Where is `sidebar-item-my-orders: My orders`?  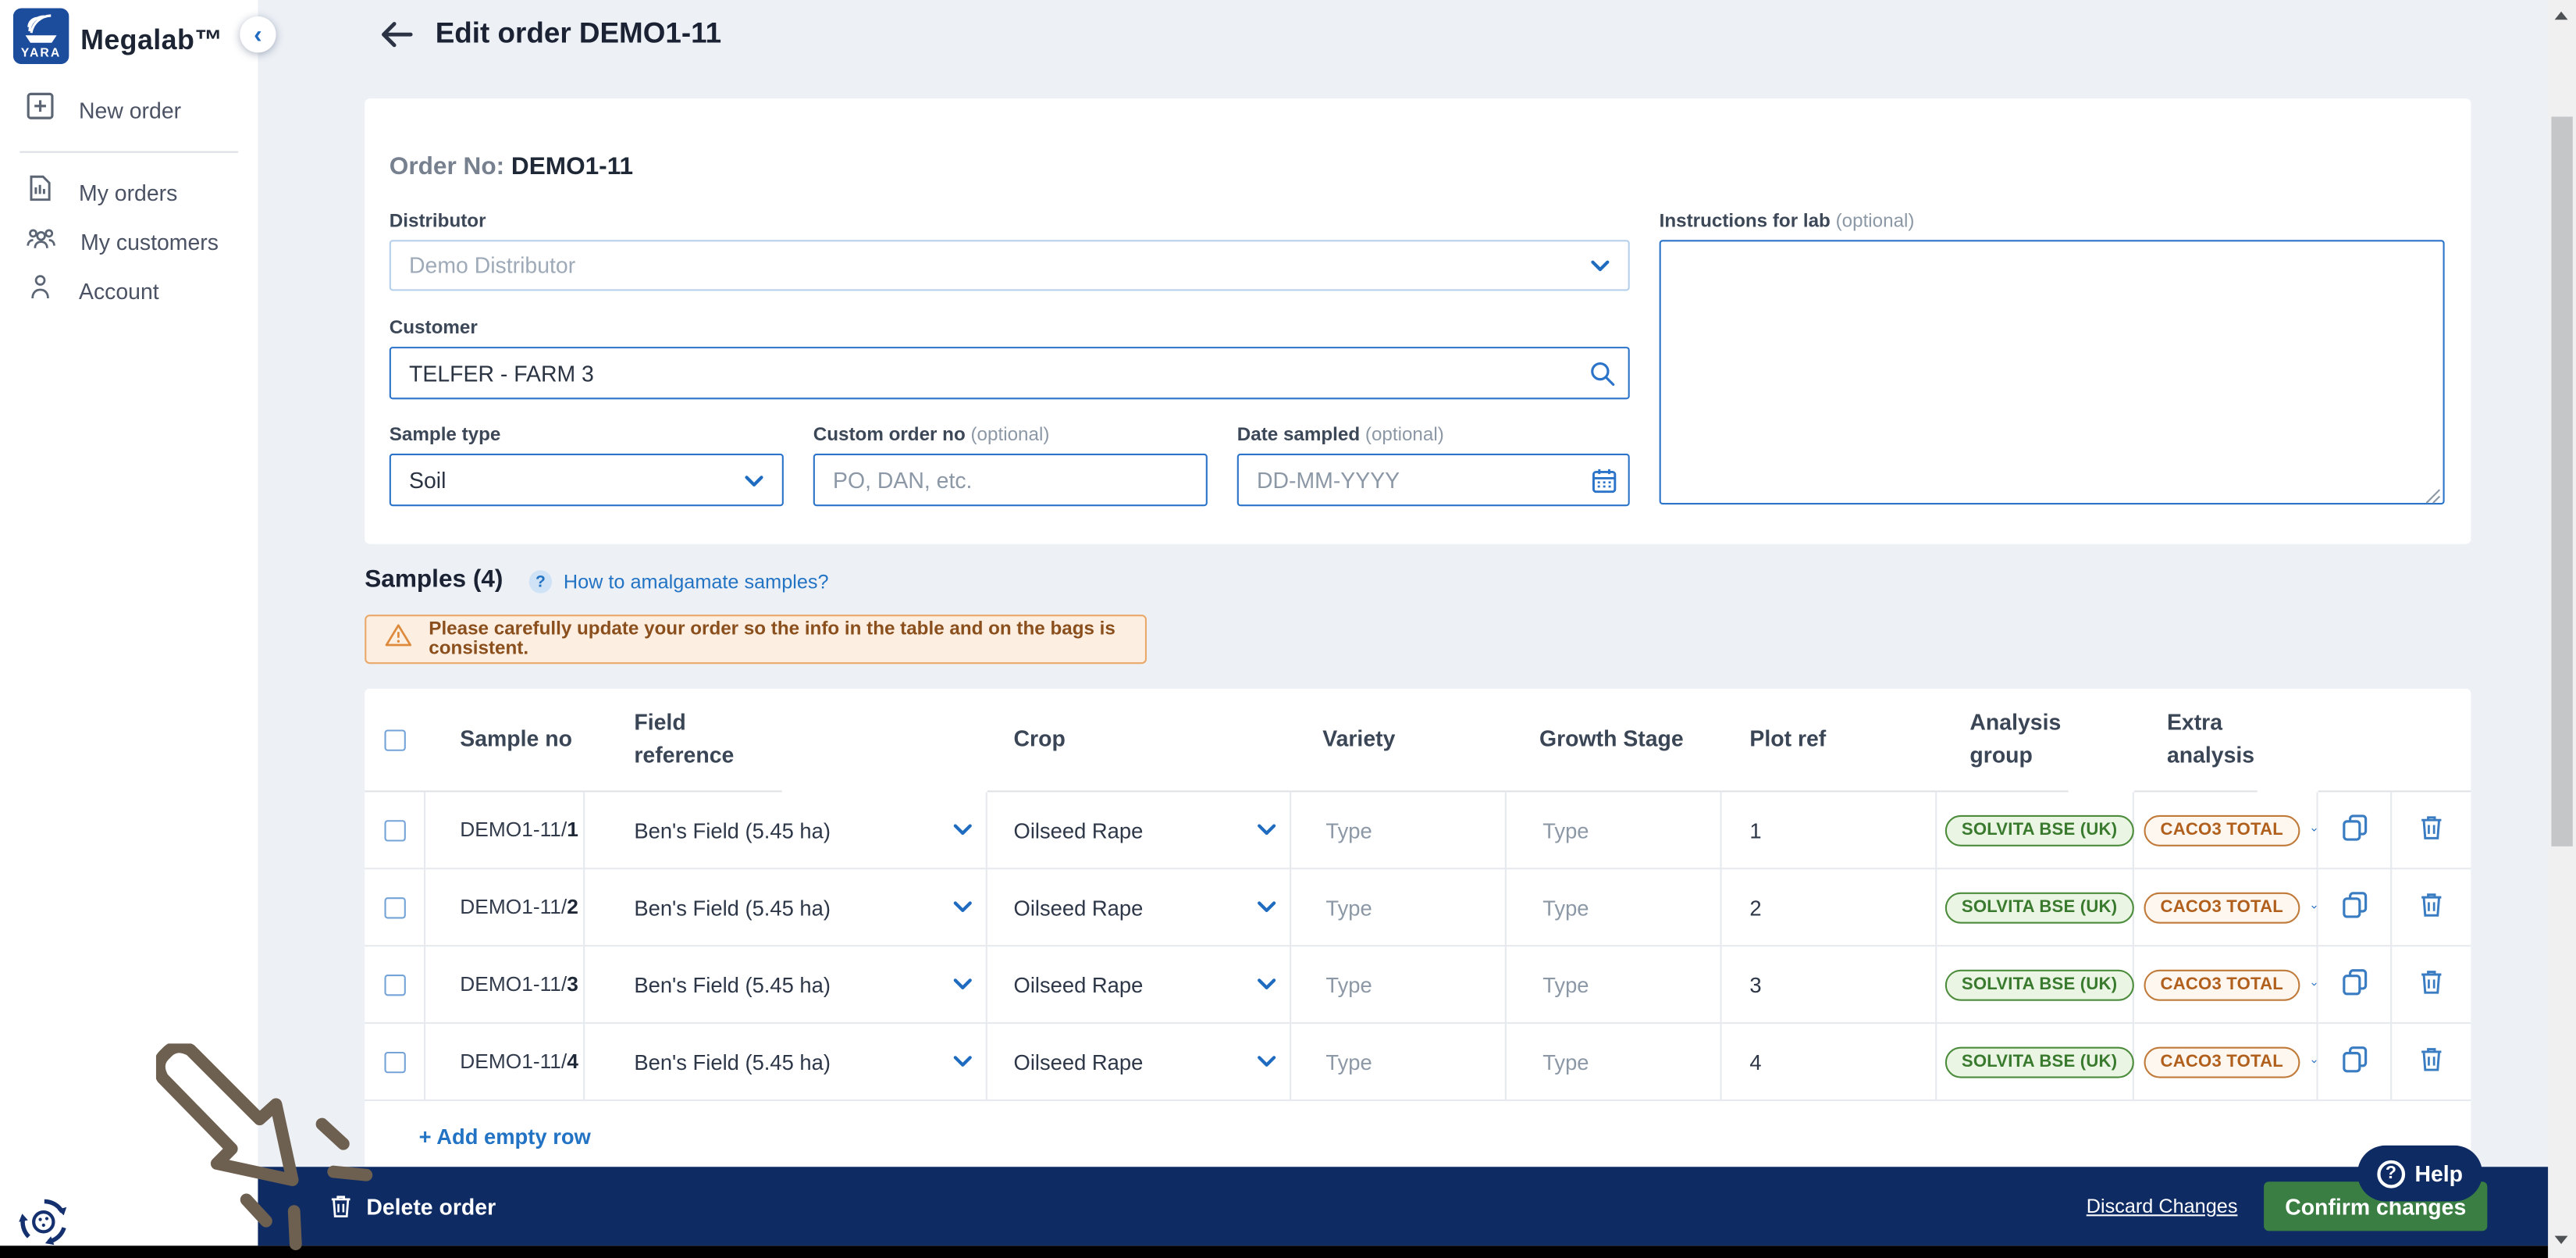 sidebar-item-my-orders: My orders is located at coordinates (129, 192).